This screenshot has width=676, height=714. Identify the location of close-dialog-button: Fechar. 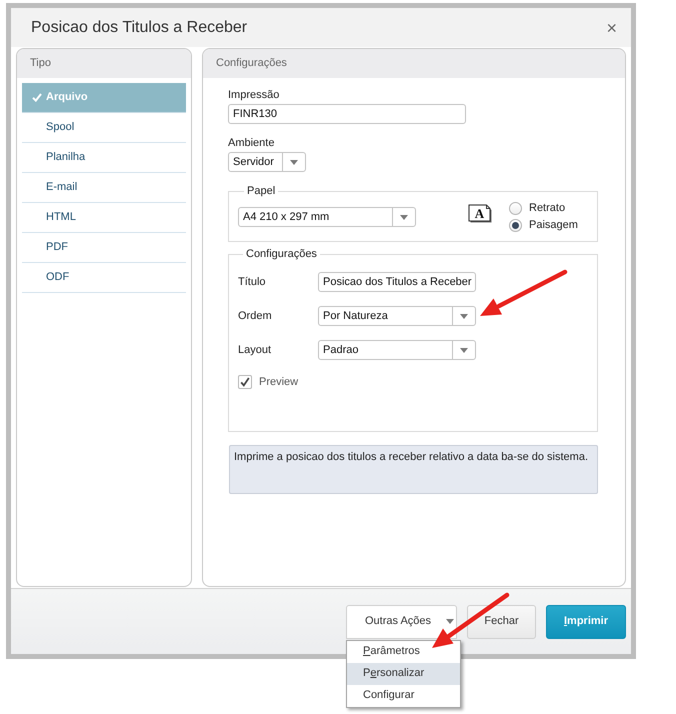
(501, 621).